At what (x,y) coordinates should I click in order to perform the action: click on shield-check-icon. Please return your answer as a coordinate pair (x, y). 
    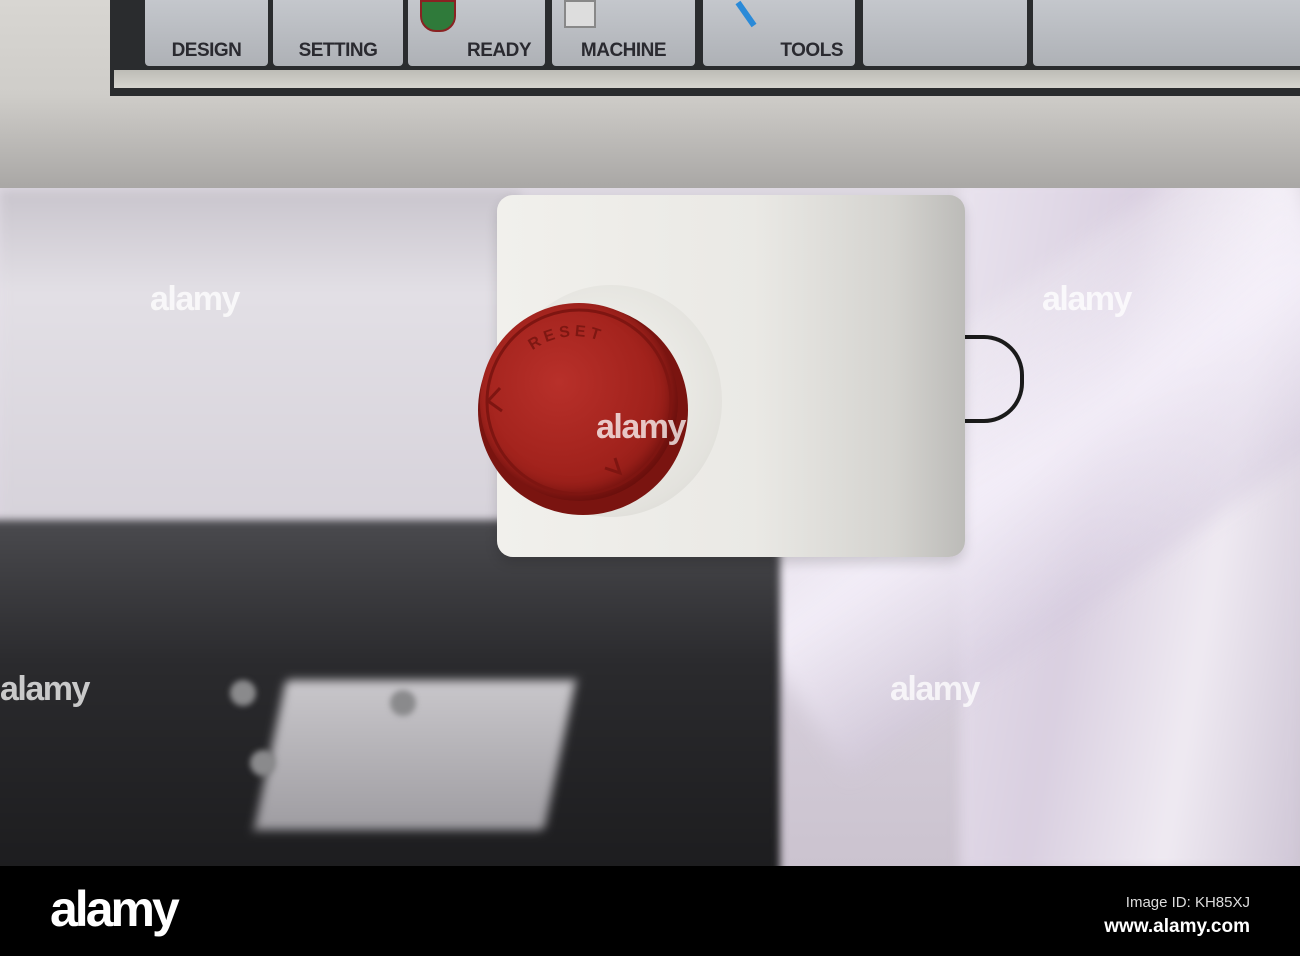
    Looking at the image, I should click on (438, 16).